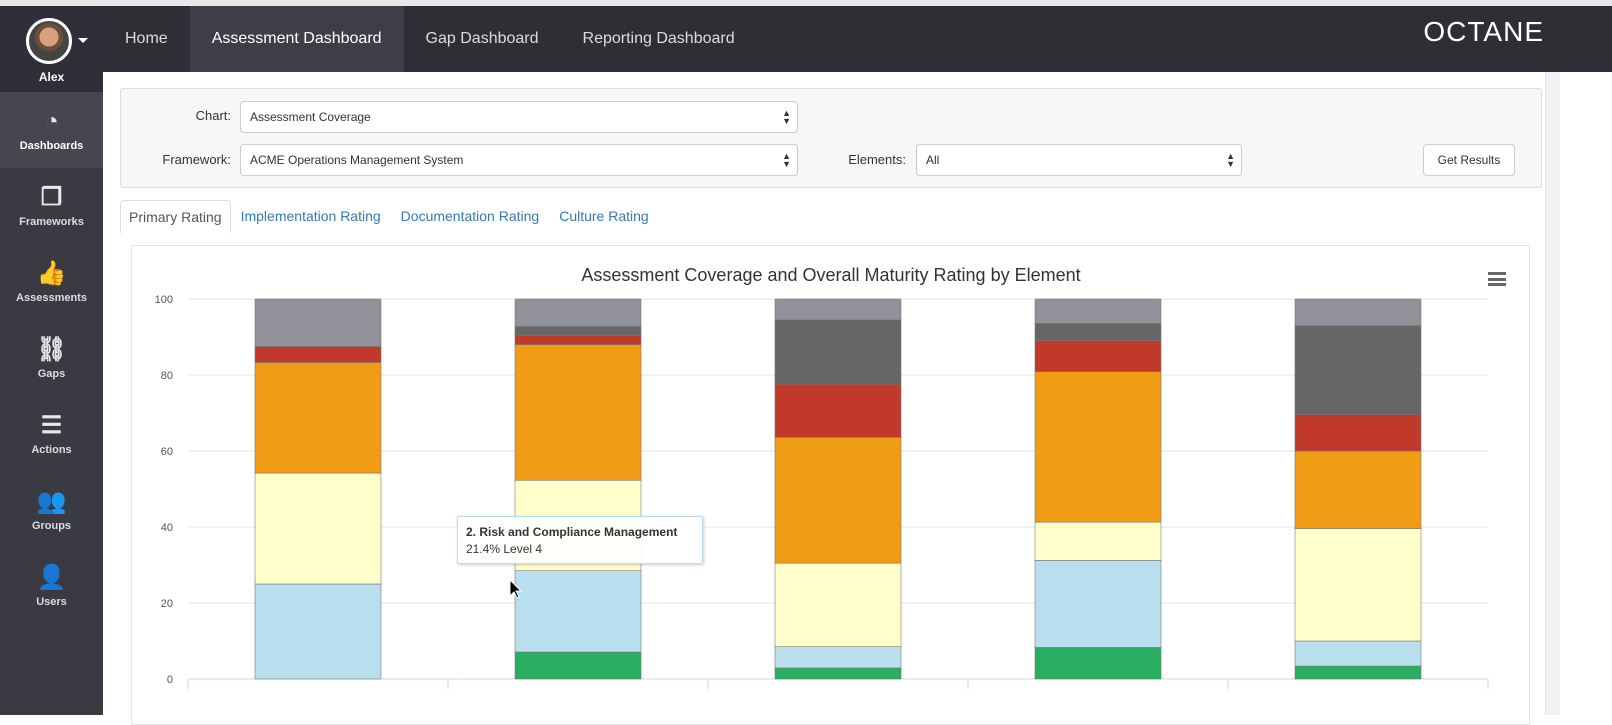 Image resolution: width=1612 pixels, height=725 pixels. What do you see at coordinates (167, 376) in the screenshot?
I see `y-tick-label: 80` at bounding box center [167, 376].